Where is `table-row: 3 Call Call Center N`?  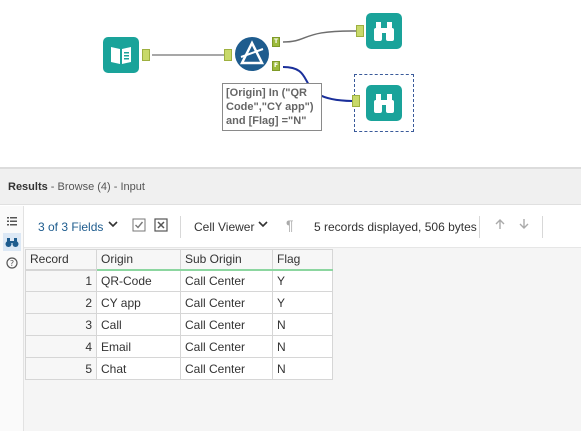
table-row: 3 Call Call Center N is located at coordinates (179, 324).